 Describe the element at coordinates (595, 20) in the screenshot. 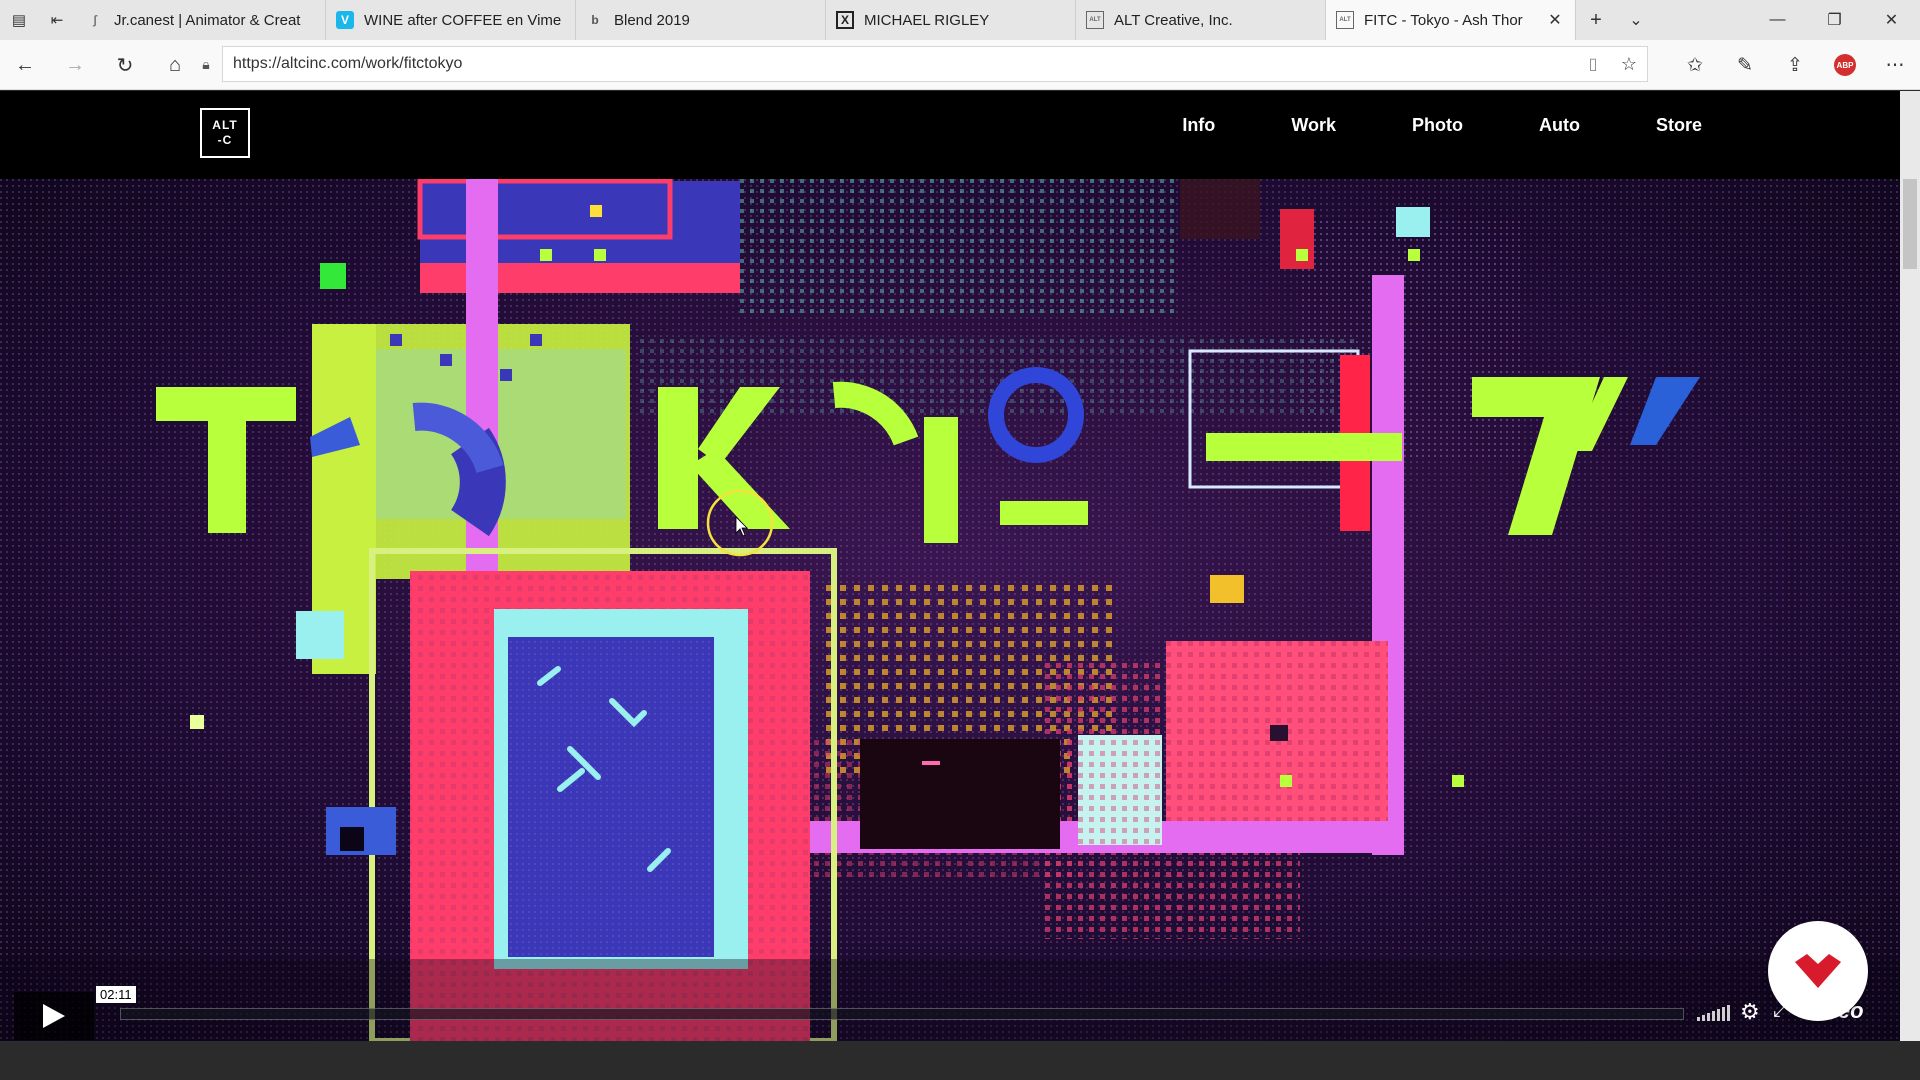

I see `blend-favicon-icon: b` at that location.